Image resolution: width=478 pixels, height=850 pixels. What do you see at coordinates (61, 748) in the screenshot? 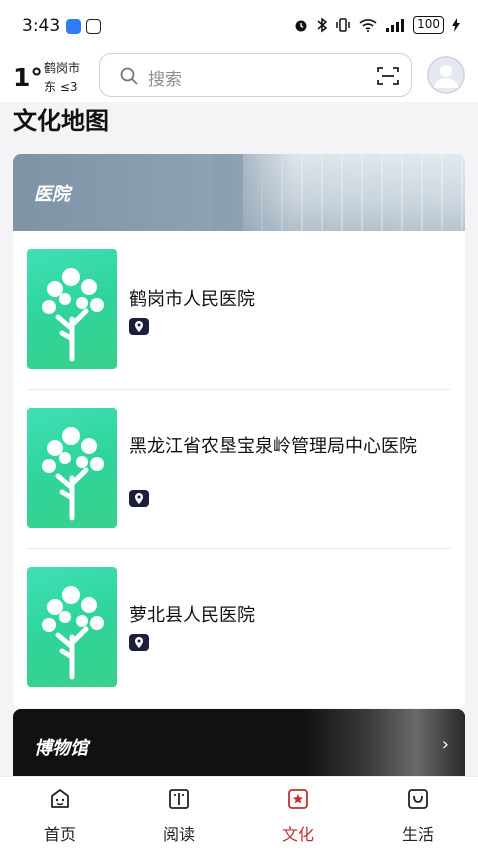
I see `museum-section-title: 博物馆` at bounding box center [61, 748].